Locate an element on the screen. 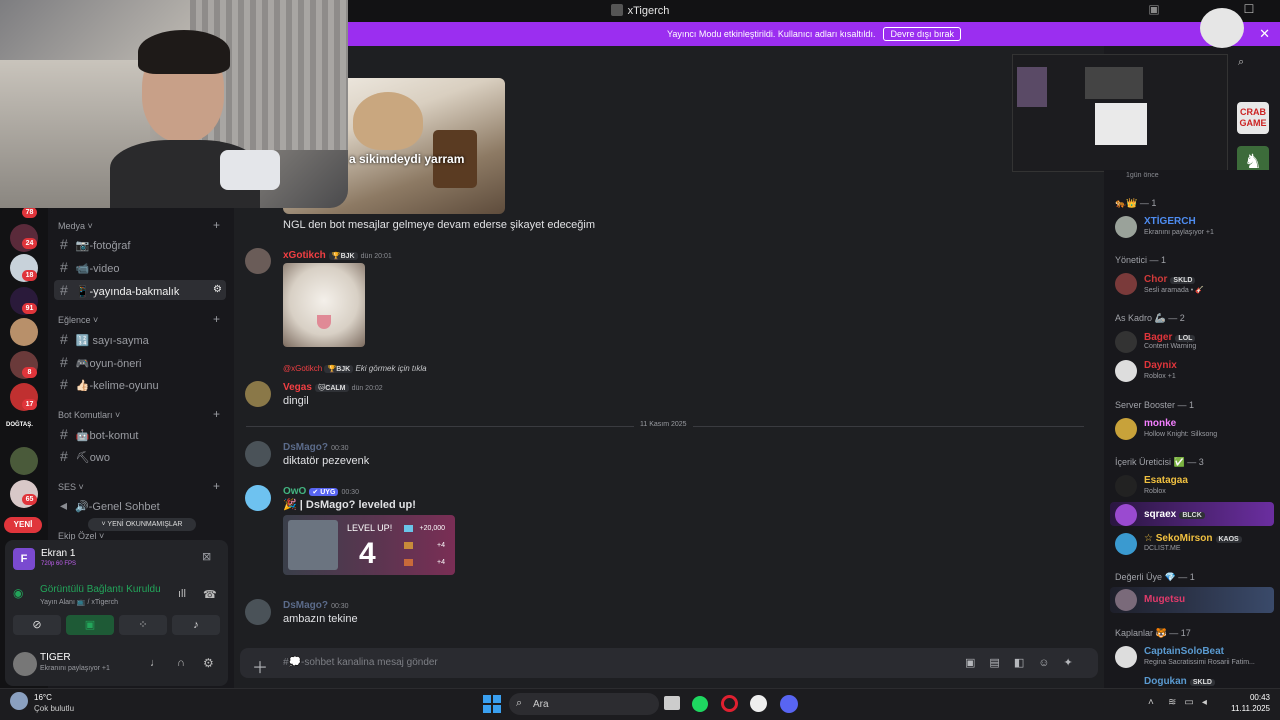 The width and height of the screenshot is (1280, 720). discord-icon is located at coordinates (789, 704).